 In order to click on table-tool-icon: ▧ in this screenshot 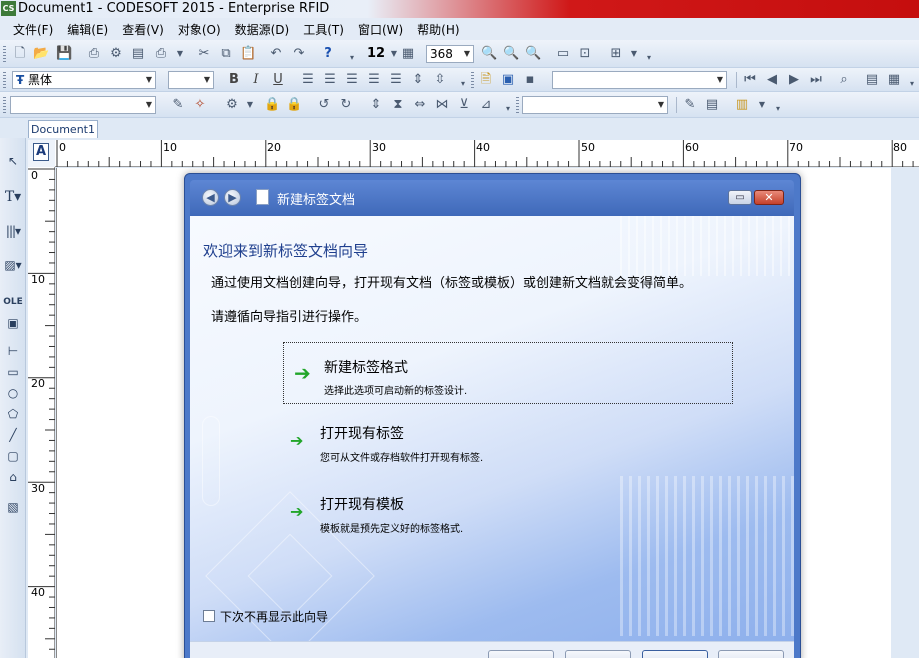, I will do `click(13, 507)`.